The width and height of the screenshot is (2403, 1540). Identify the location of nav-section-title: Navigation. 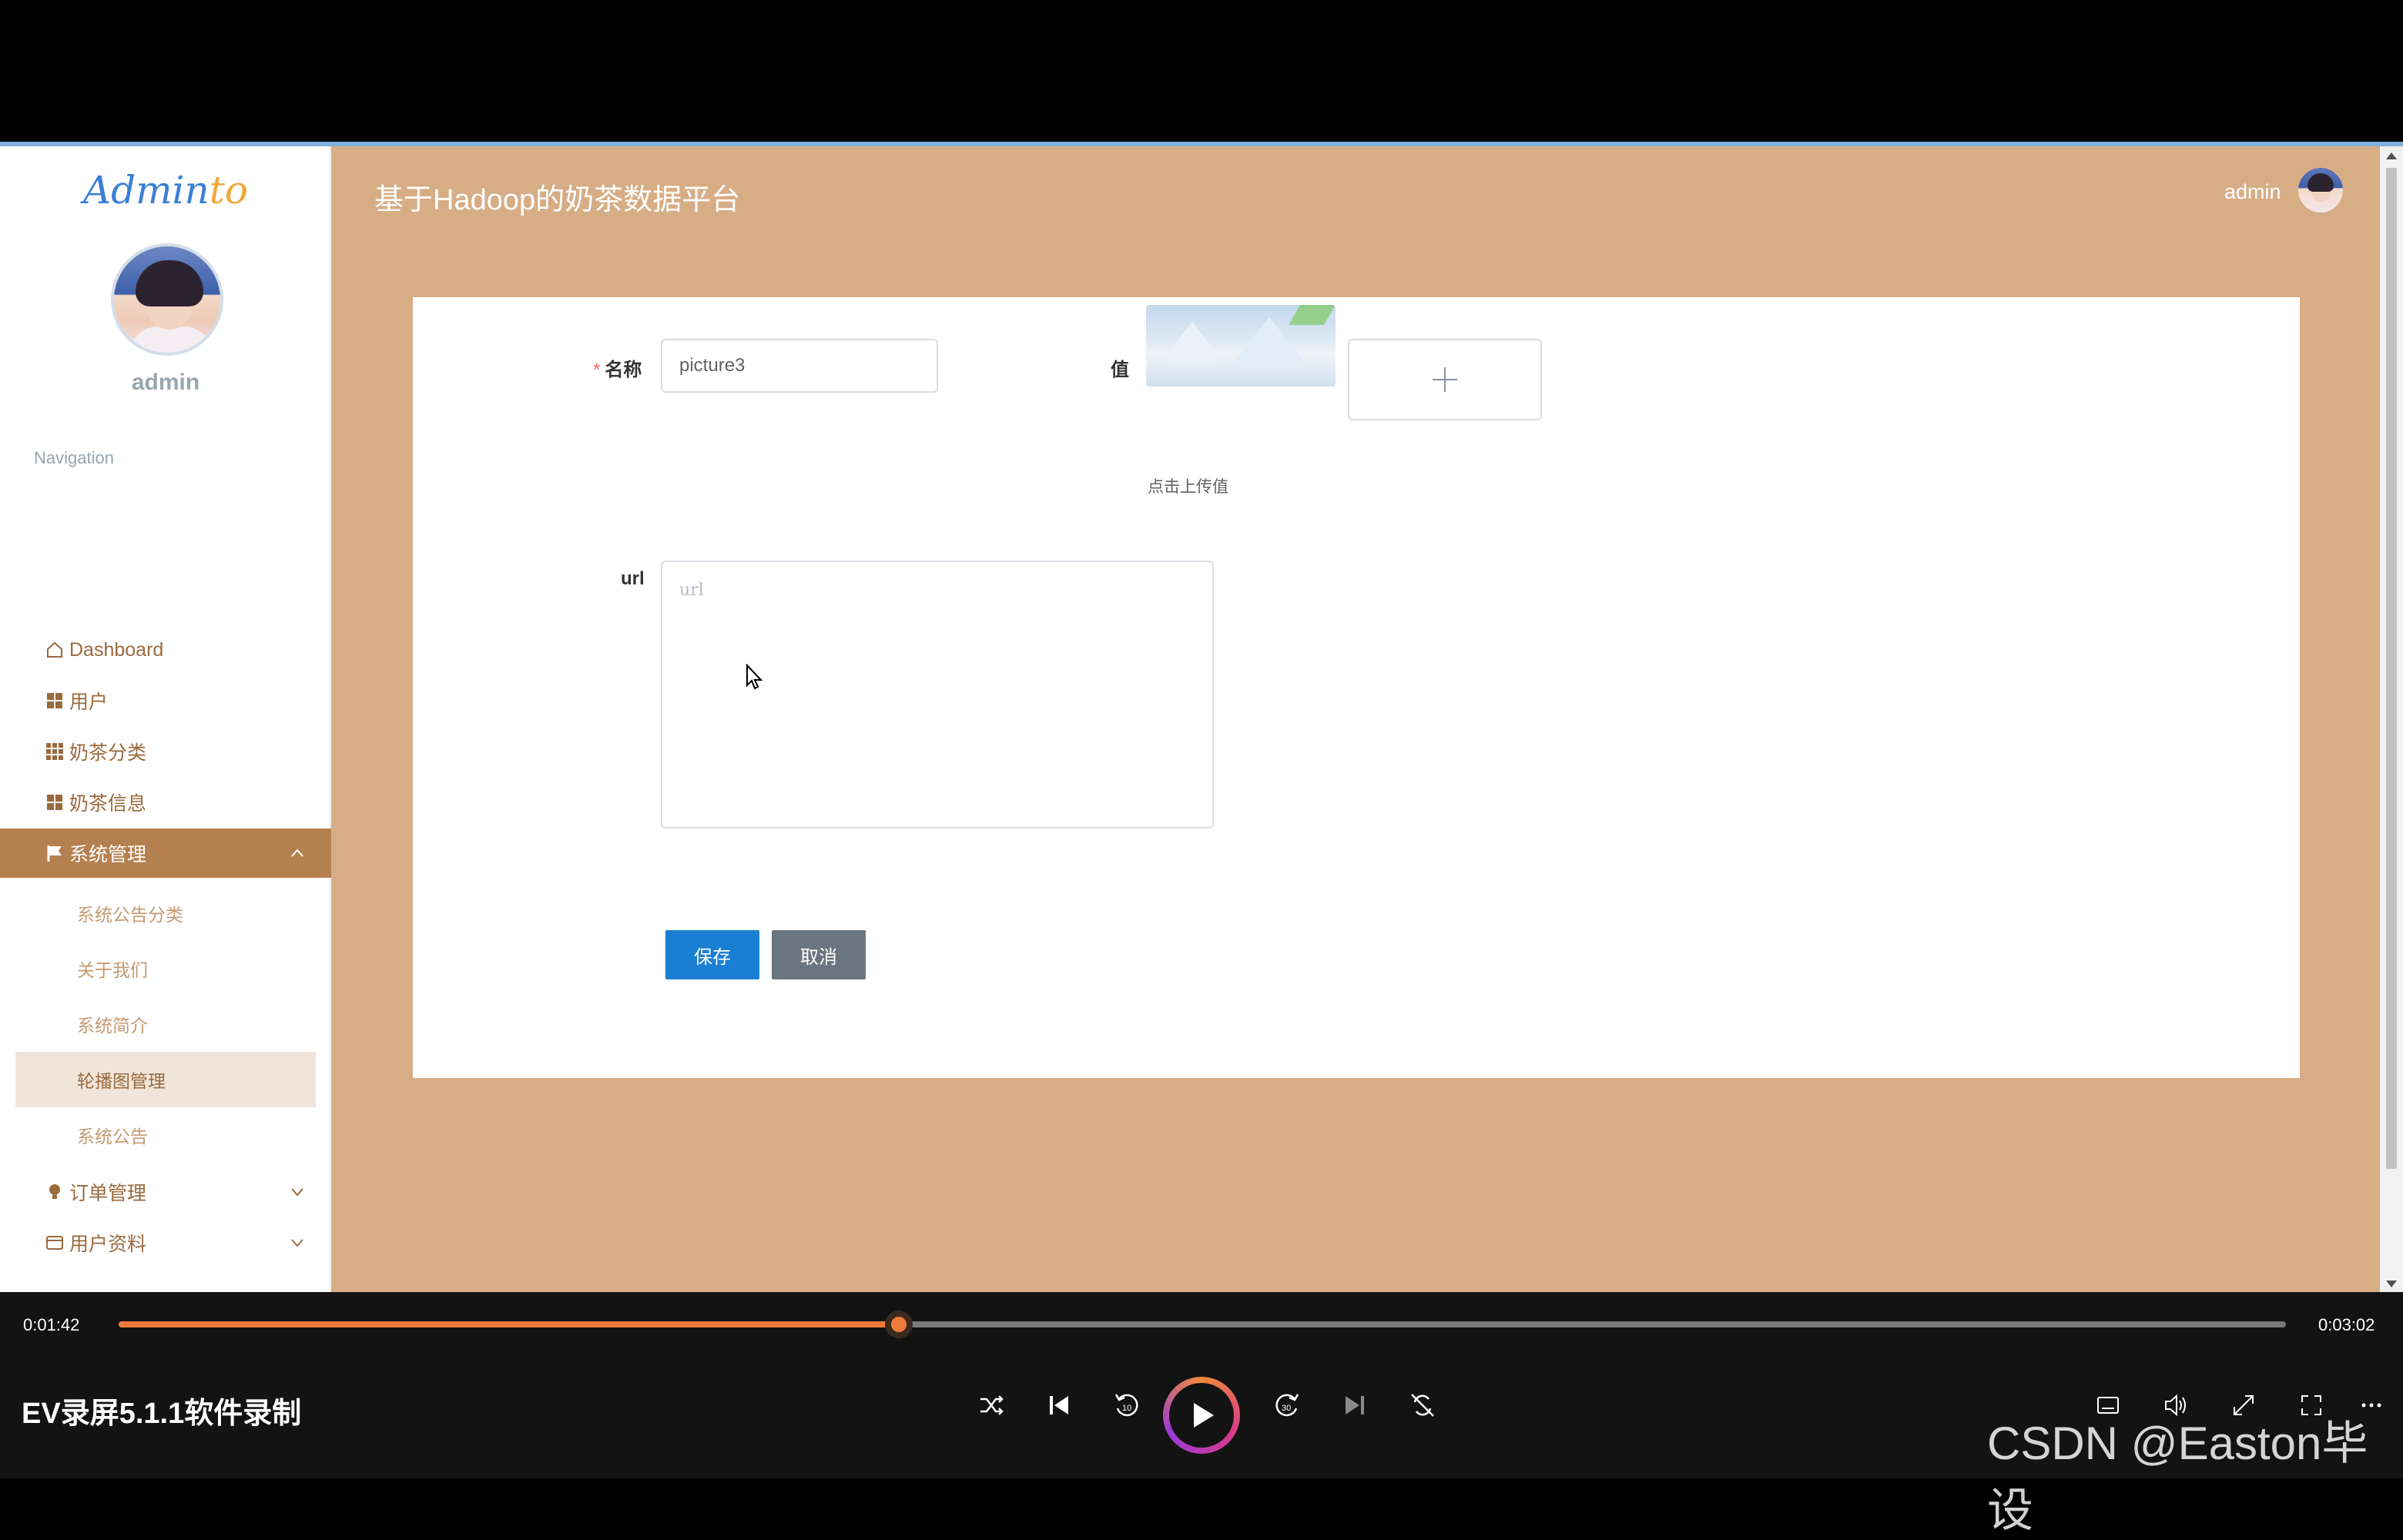
(74, 458).